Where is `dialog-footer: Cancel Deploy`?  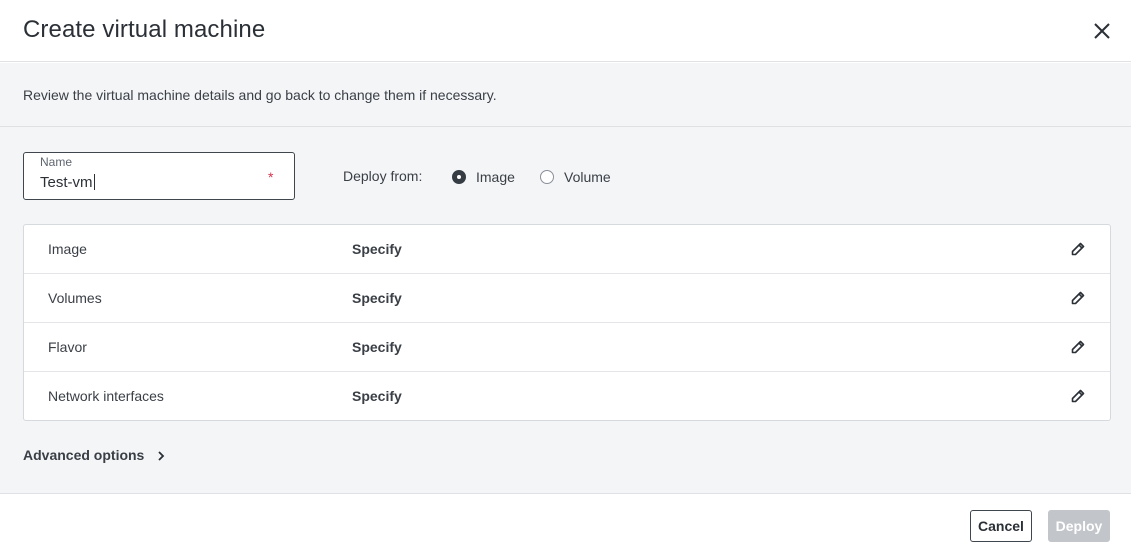 dialog-footer: Cancel Deploy is located at coordinates (565, 524).